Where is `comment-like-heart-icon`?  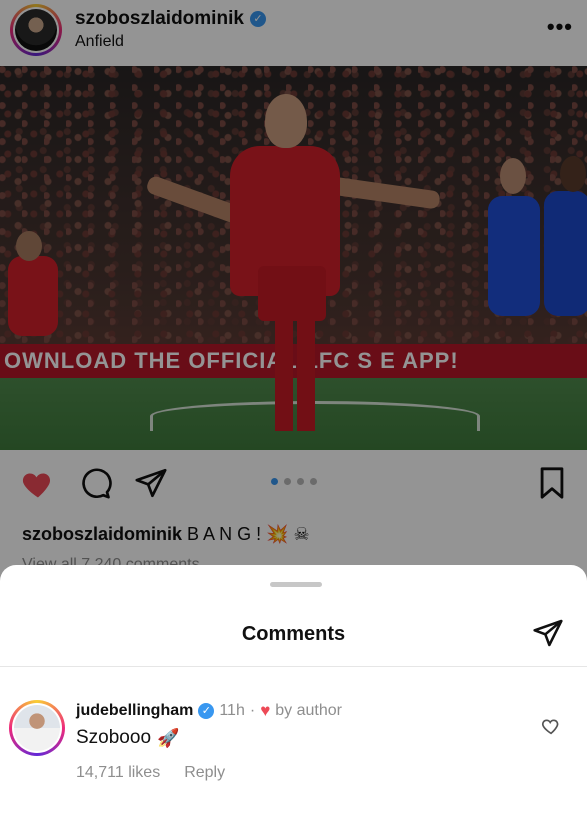
comment-like-heart-icon is located at coordinates (551, 726).